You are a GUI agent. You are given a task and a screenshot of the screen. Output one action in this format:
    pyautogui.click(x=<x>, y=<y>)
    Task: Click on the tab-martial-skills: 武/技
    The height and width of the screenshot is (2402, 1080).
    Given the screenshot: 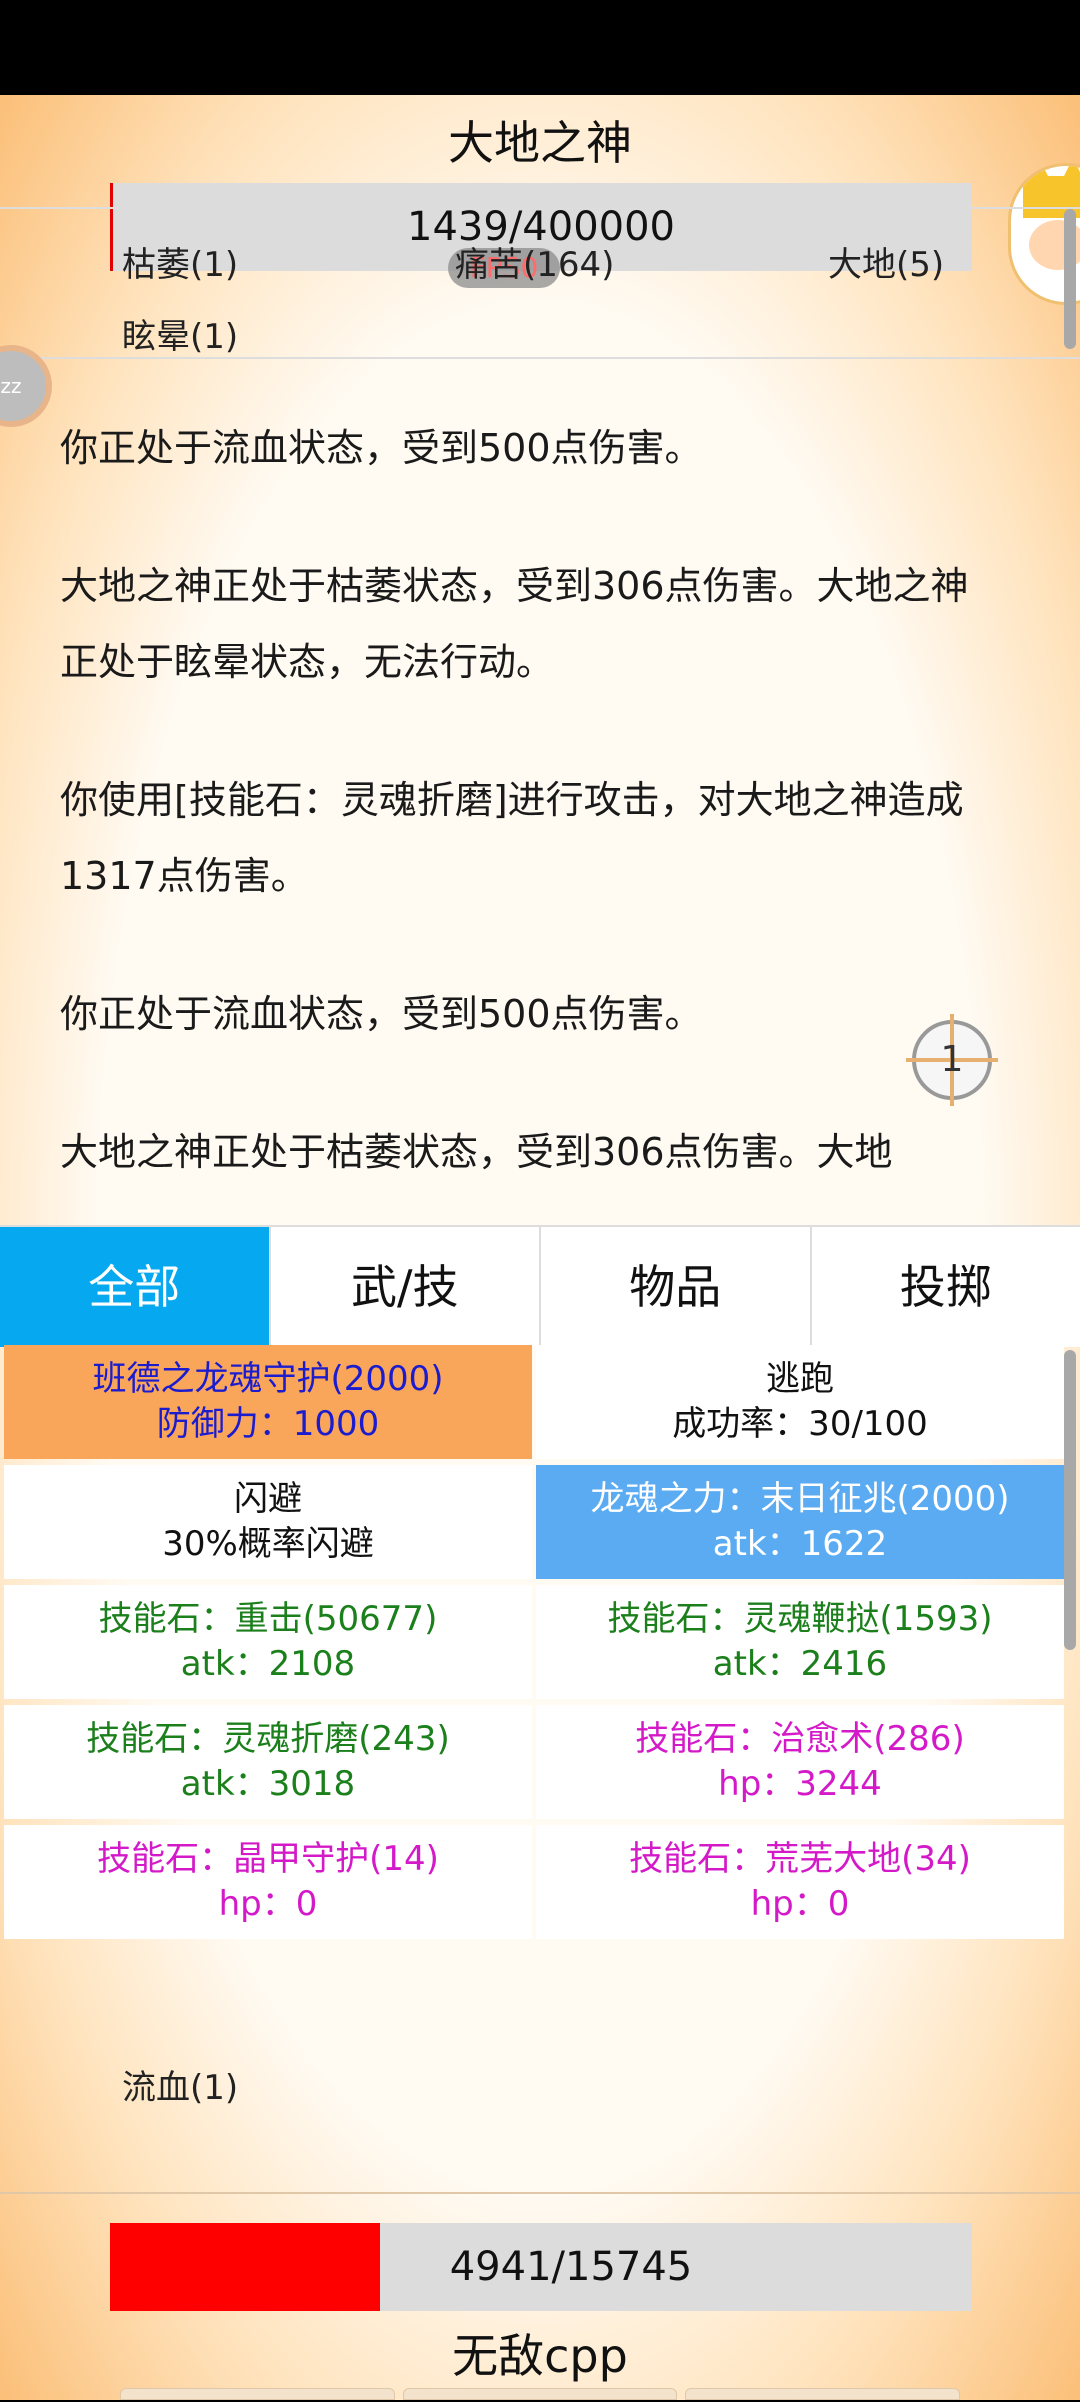 What is the action you would take?
    pyautogui.click(x=406, y=1287)
    